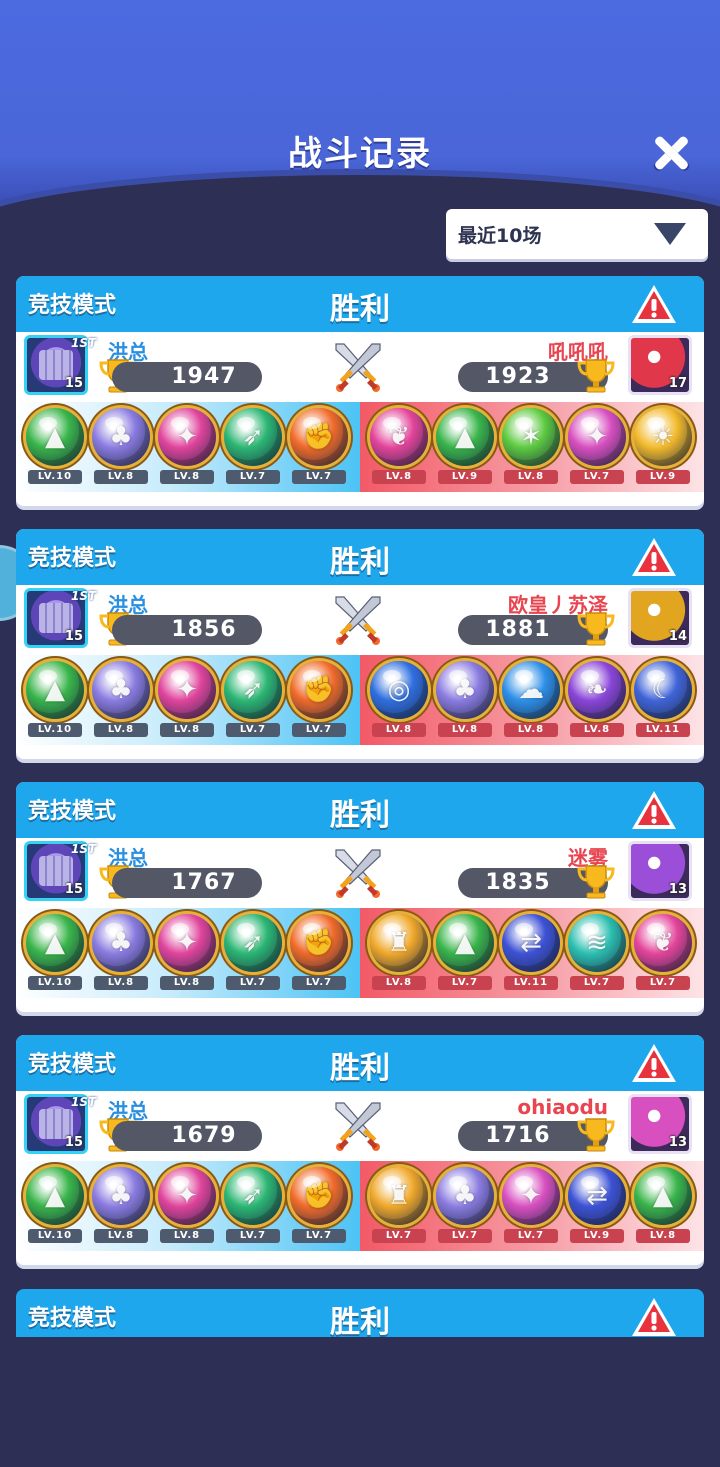 The image size is (720, 1467). I want to click on cloud-skill-orb: ☁, so click(531, 690).